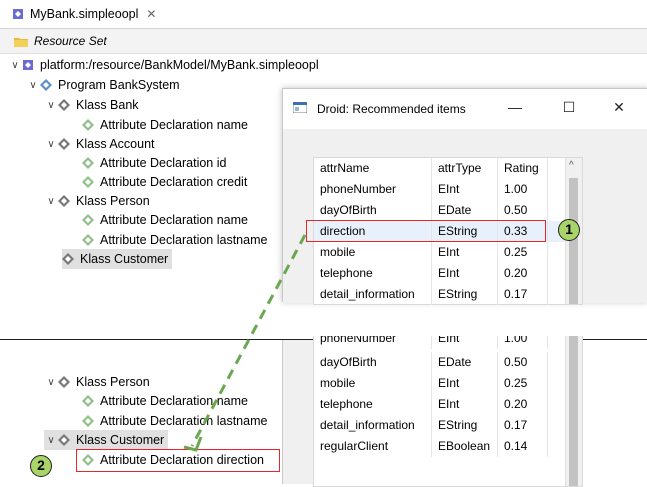  I want to click on drag-arrow, so click(245, 343).